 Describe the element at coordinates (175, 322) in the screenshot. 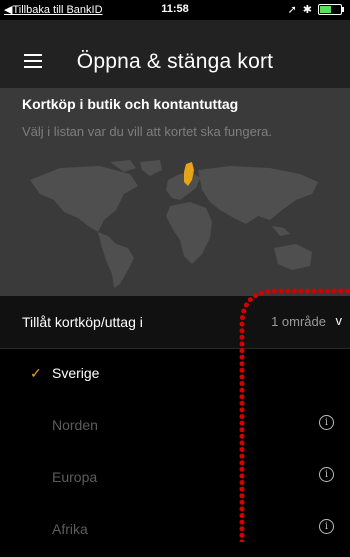

I see `allow-region-selector: Tillåt kortköp/uttag i 1 område v` at that location.